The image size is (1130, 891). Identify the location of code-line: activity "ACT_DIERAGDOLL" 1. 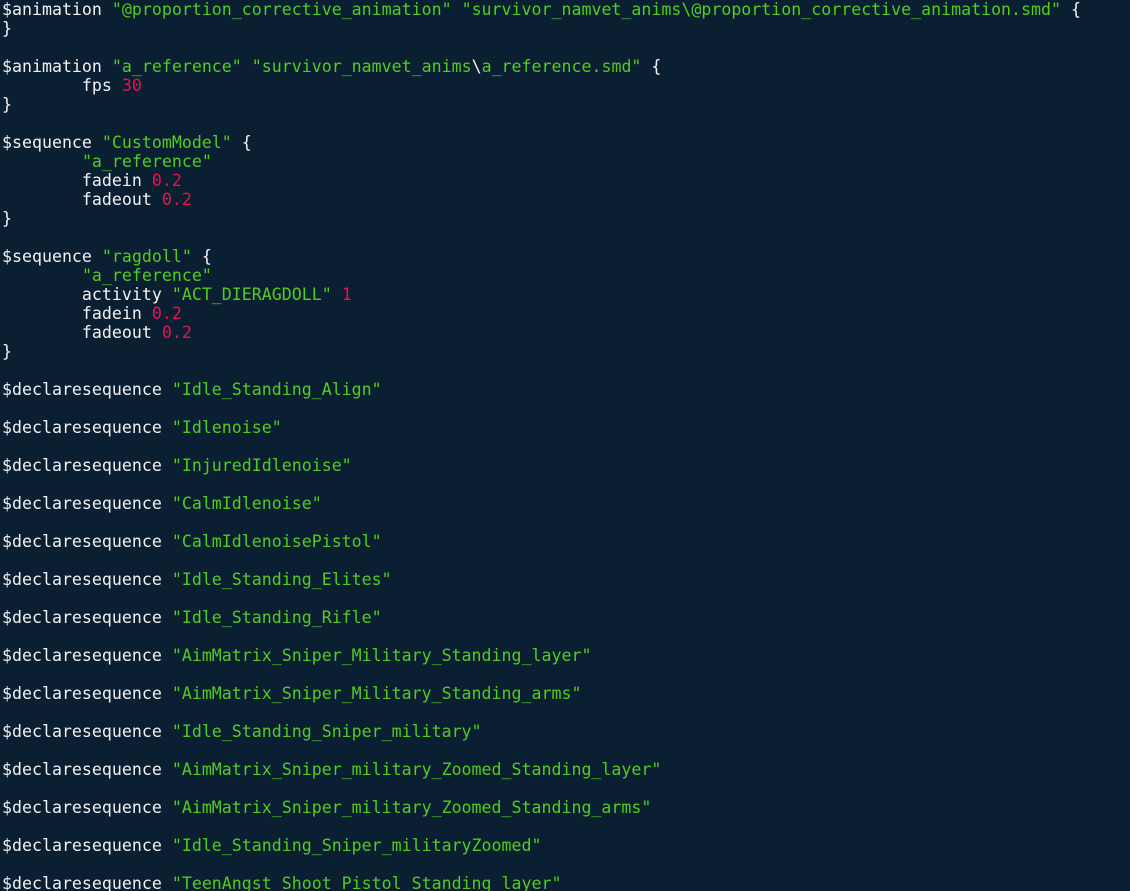
(541, 294).